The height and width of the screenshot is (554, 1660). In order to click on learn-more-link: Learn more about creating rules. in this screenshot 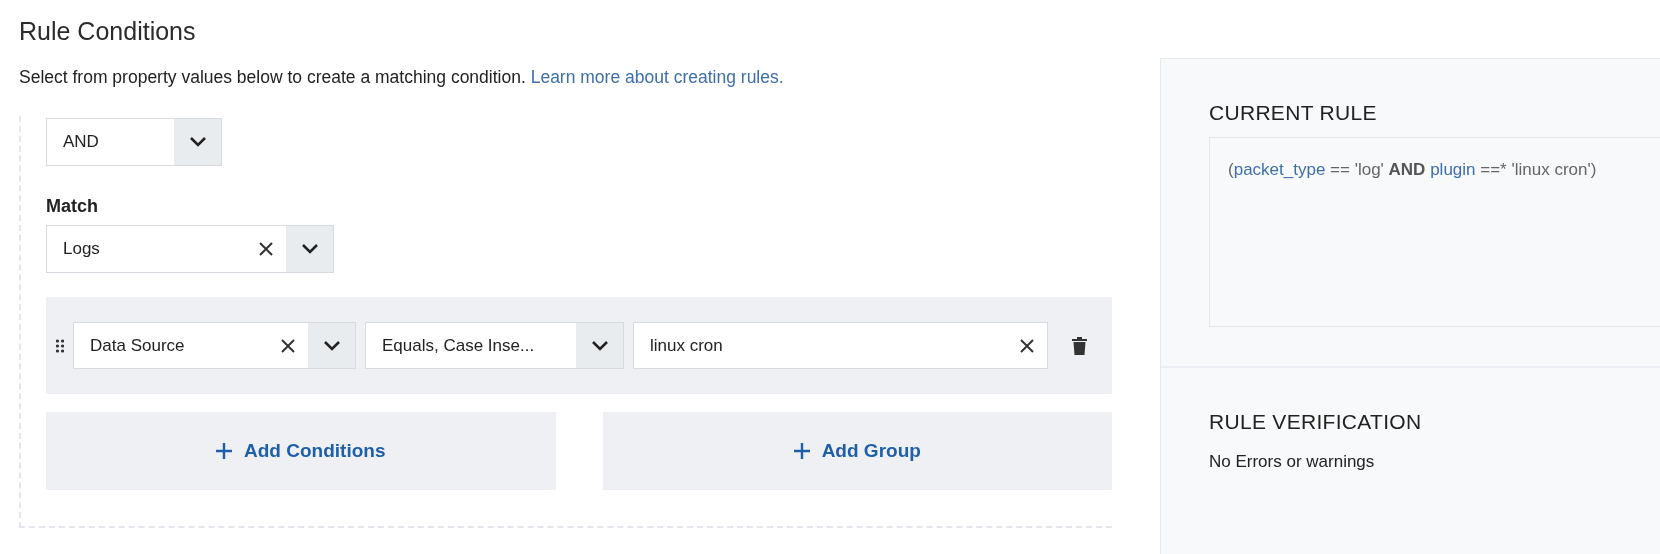, I will do `click(657, 77)`.